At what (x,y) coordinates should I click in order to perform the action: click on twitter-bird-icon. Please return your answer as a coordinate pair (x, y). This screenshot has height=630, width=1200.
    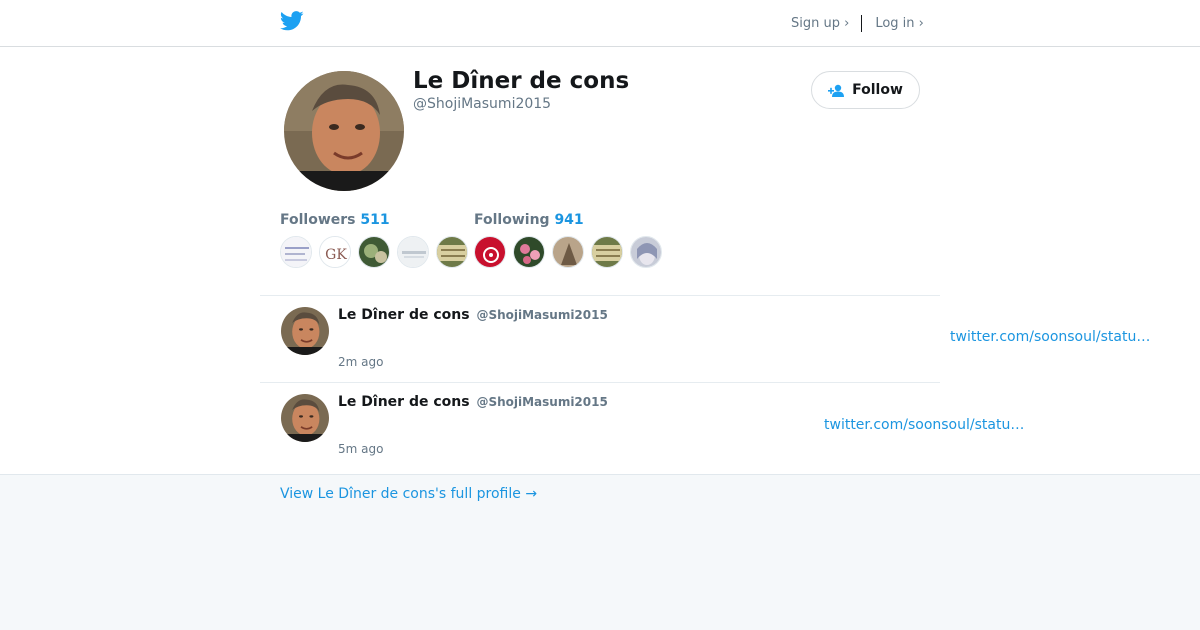
    Looking at the image, I should click on (292, 21).